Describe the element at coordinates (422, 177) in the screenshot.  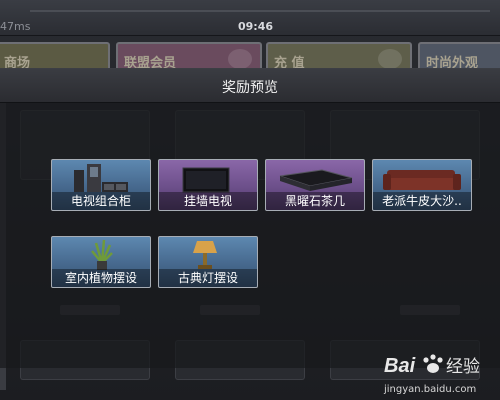
I see `sofa-icon` at that location.